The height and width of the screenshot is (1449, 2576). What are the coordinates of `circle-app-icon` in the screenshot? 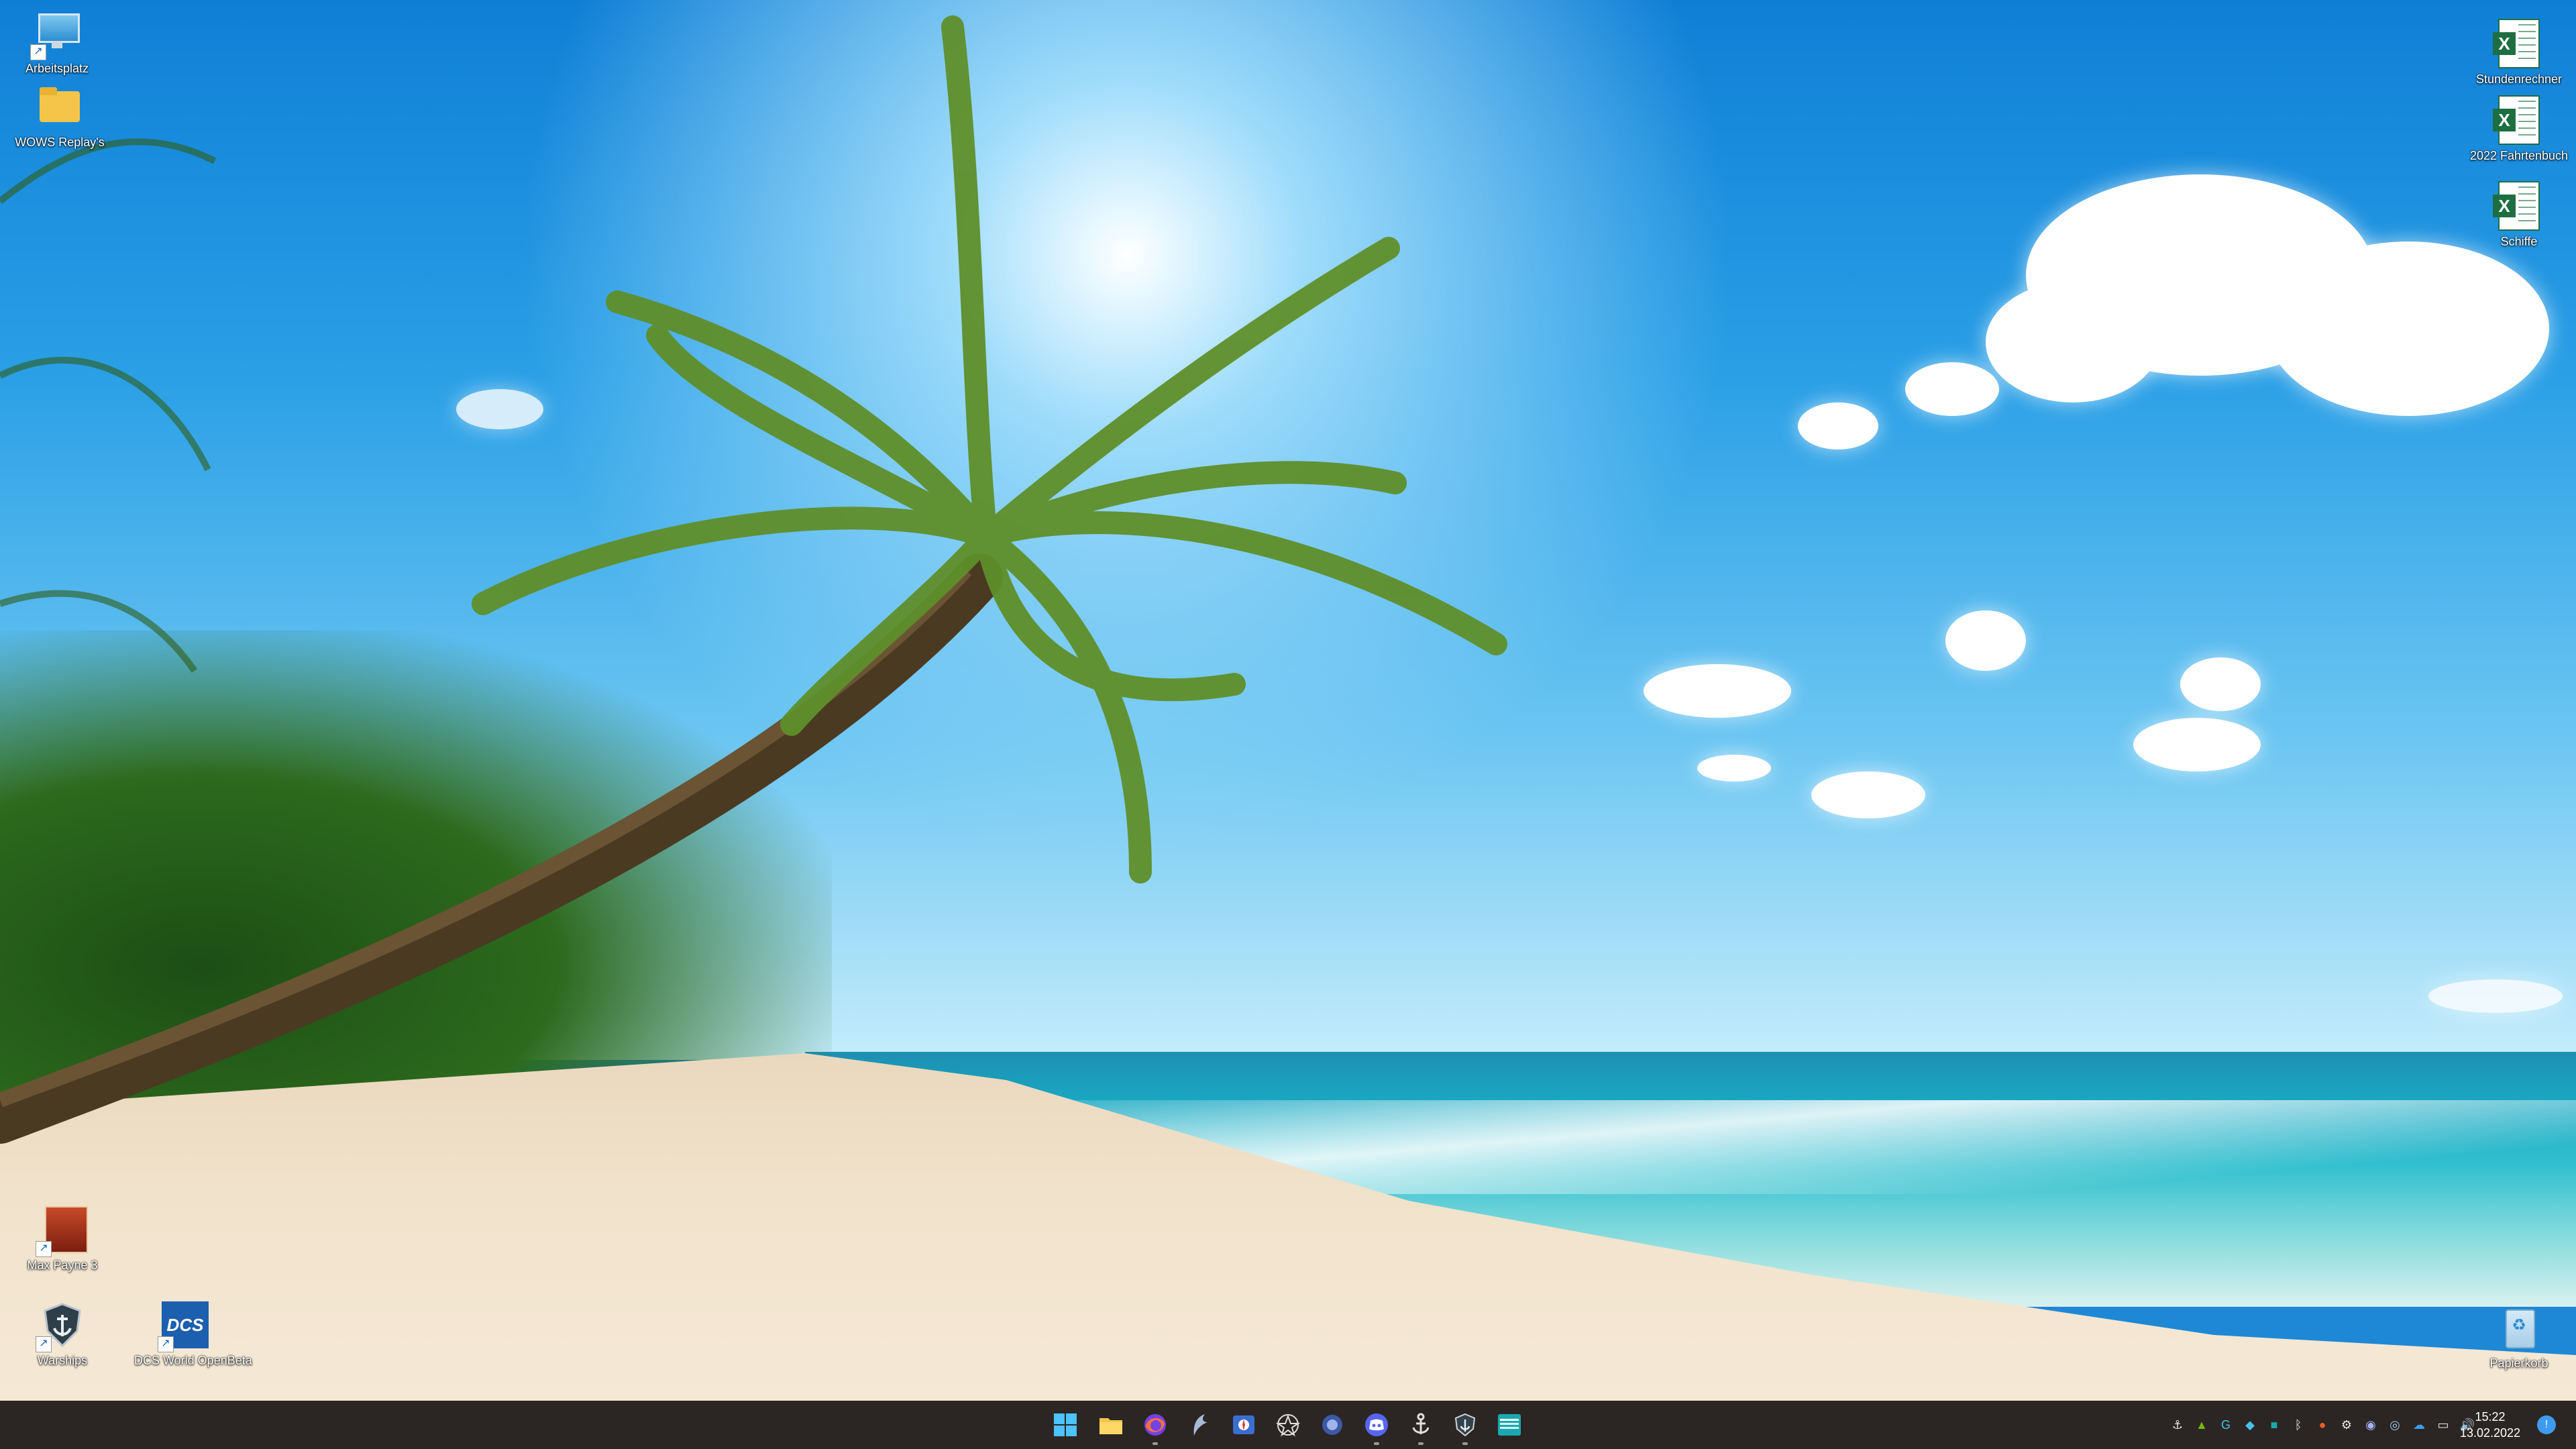 It's located at (1332, 1425).